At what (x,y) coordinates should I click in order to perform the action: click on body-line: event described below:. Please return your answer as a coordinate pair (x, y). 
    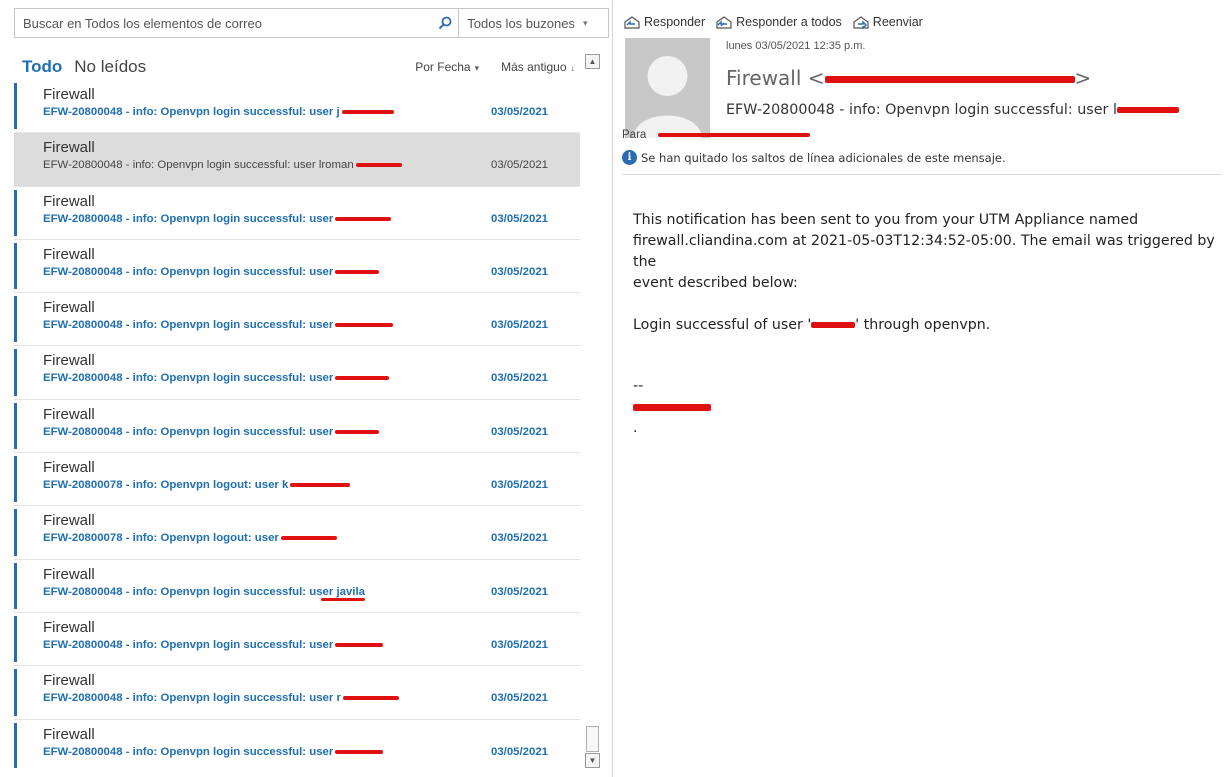
    Looking at the image, I should click on (715, 283).